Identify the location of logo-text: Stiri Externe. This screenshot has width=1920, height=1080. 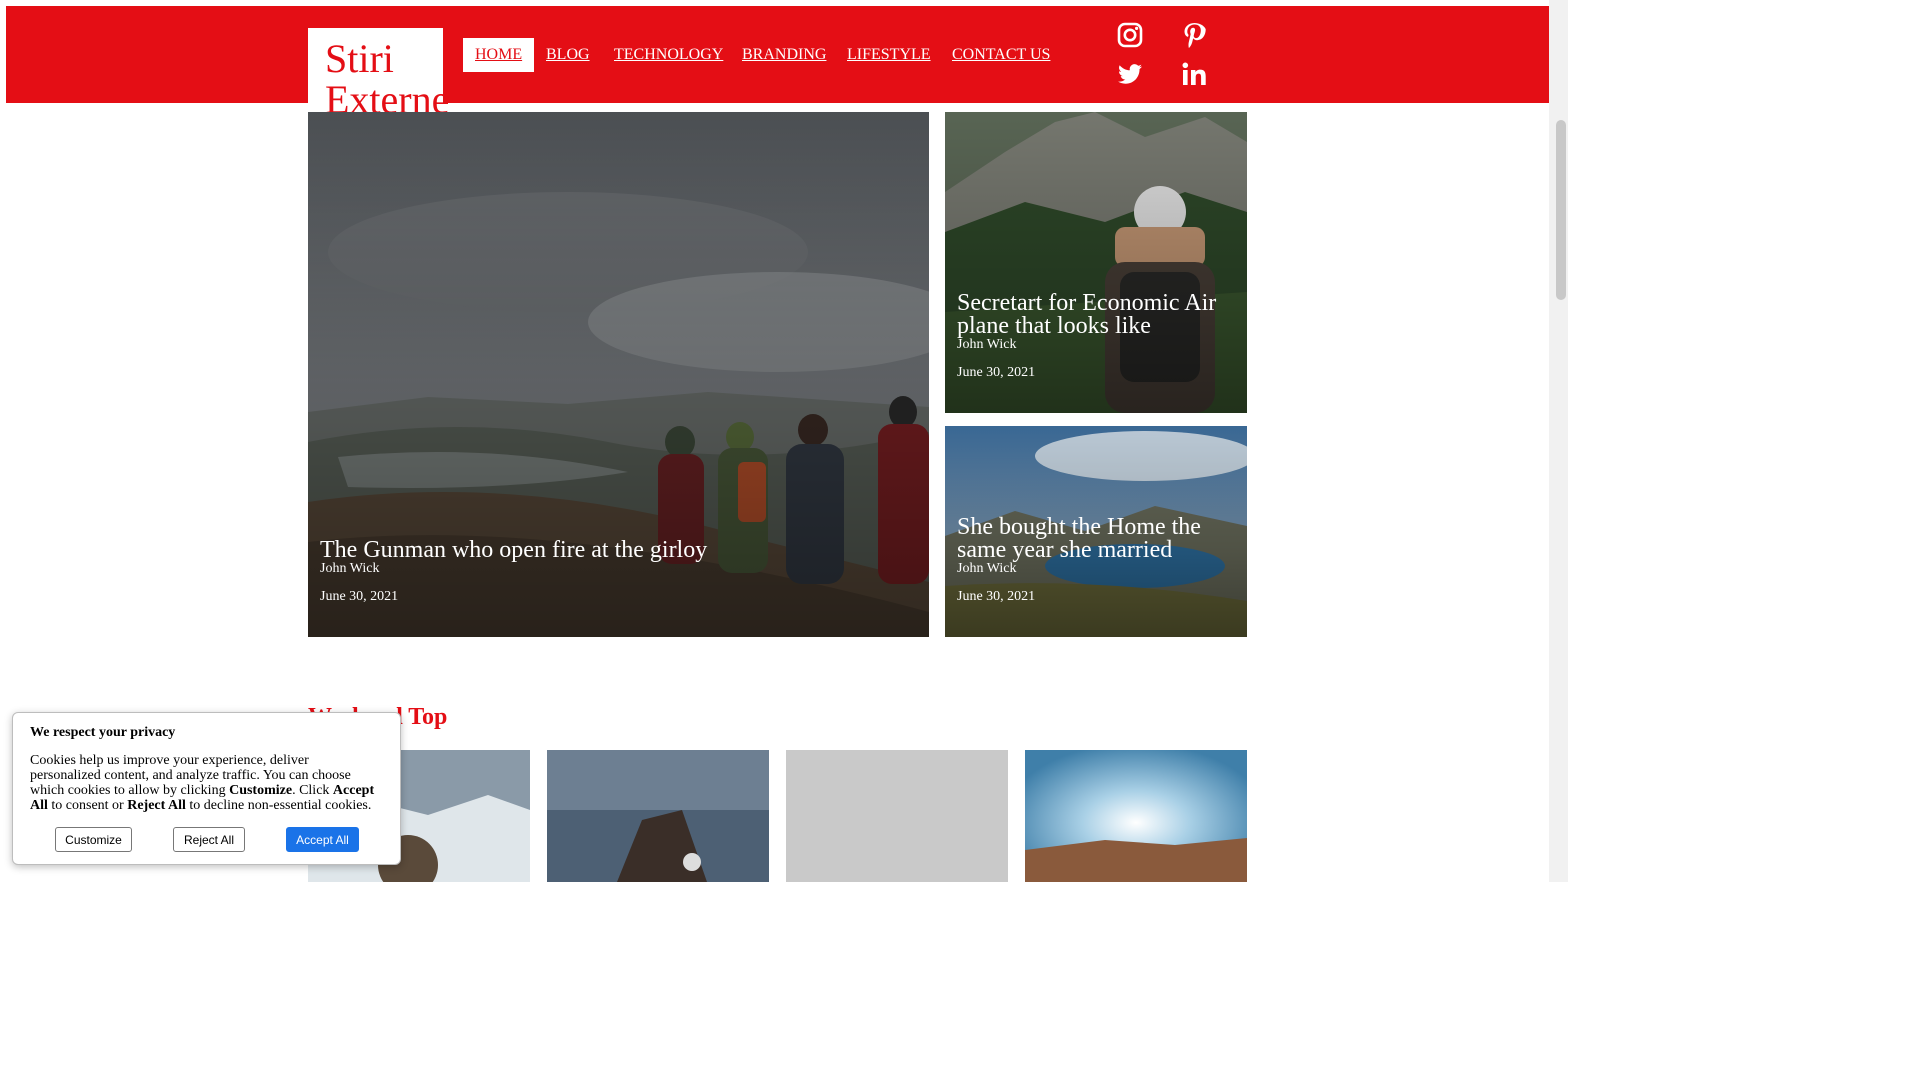
(387, 79).